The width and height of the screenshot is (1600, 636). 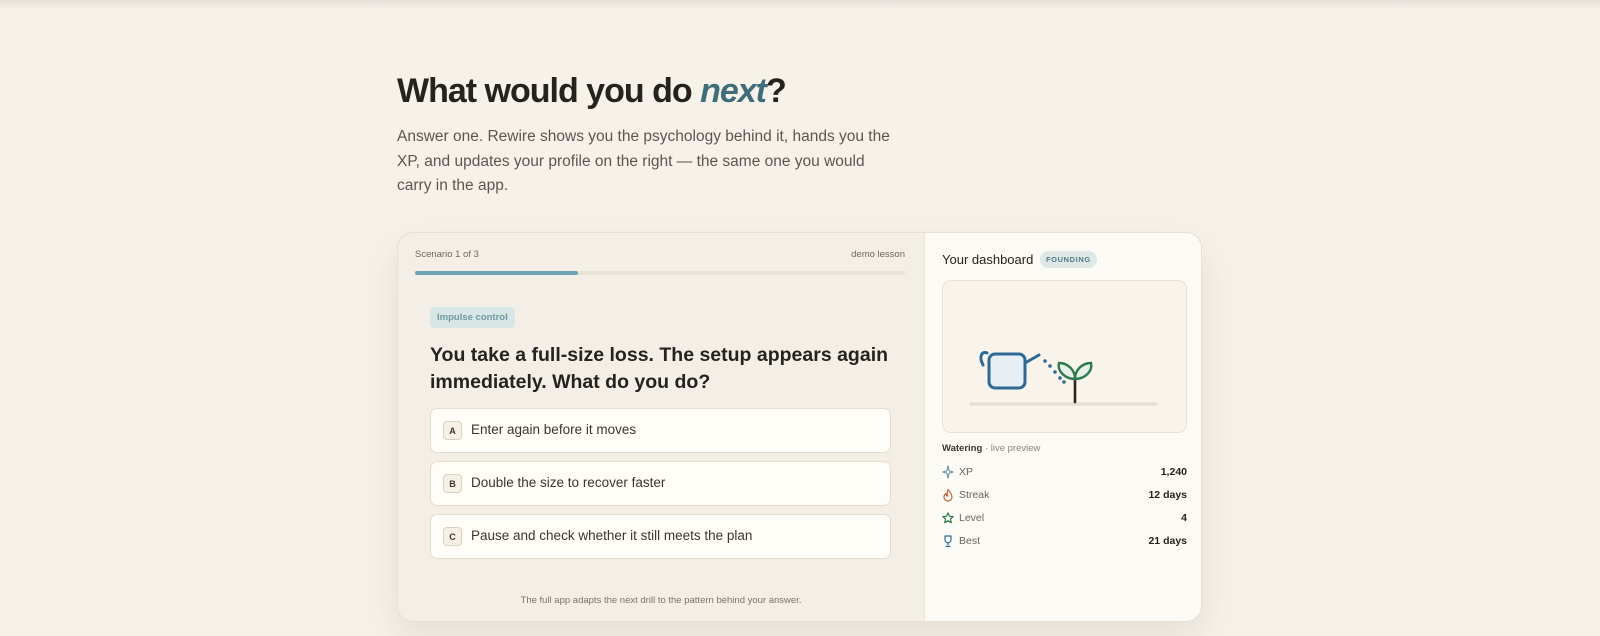 I want to click on stat-name: Best, so click(x=970, y=541).